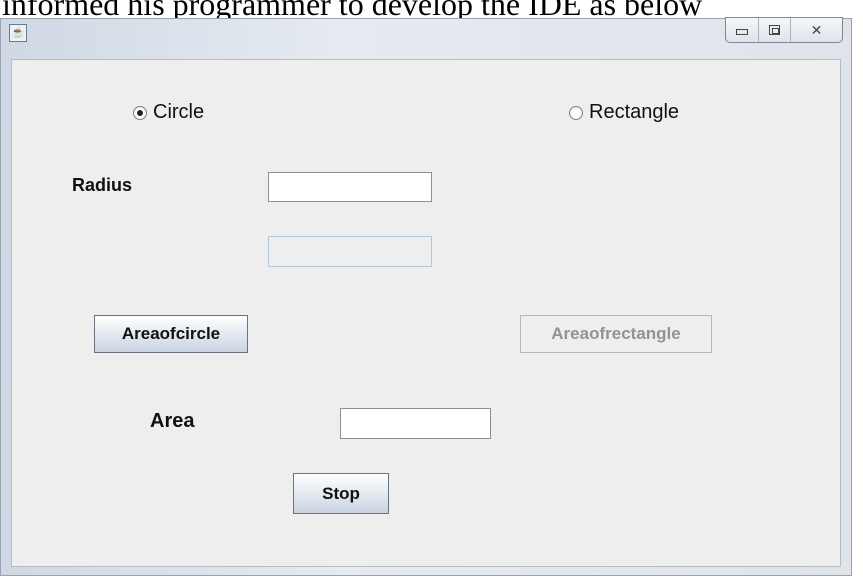 The height and width of the screenshot is (579, 863). I want to click on rectangle-radio: Rectangle, so click(624, 112).